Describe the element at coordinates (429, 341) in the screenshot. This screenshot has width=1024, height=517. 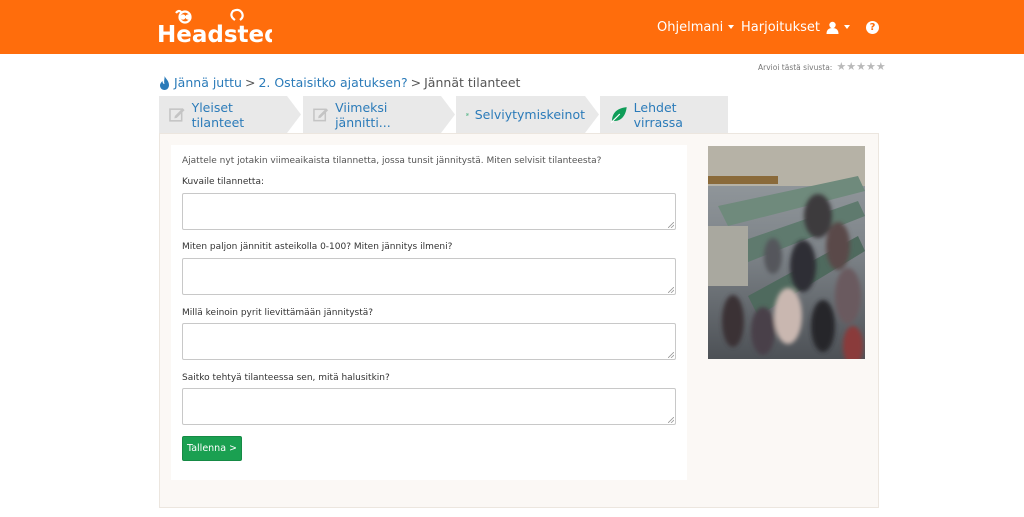
I see `relief-methods-textarea` at that location.